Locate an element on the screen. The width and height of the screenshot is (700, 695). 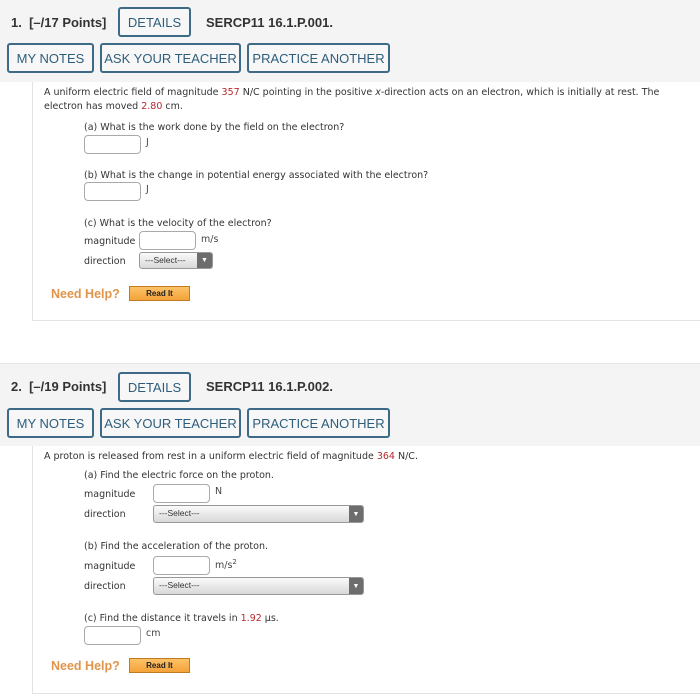
question-2-title: 2. [–/19 Points] is located at coordinates (58, 386).